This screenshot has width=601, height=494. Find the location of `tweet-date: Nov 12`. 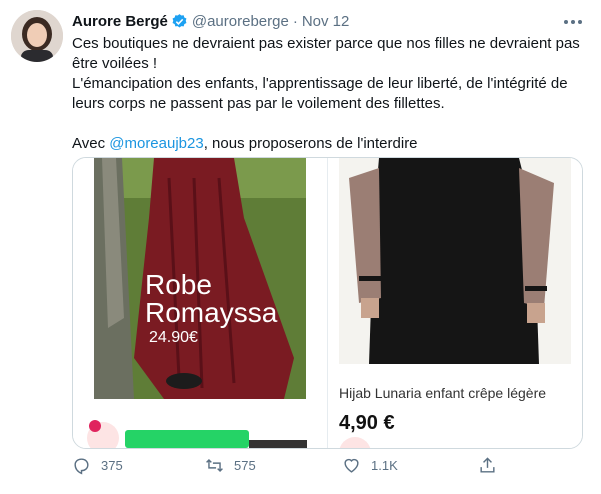

tweet-date: Nov 12 is located at coordinates (326, 21).